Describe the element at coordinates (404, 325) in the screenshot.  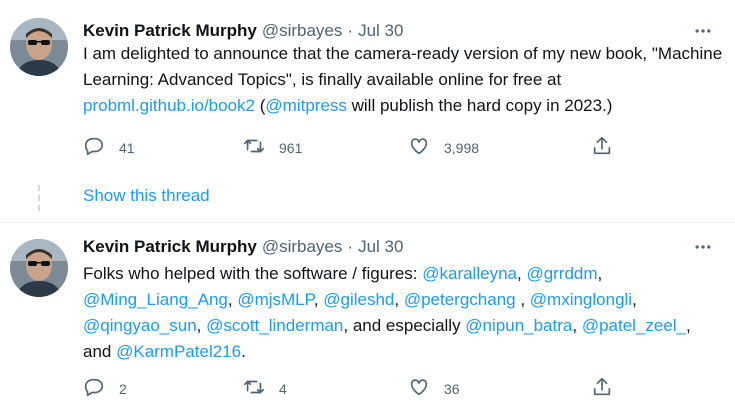
I see `text-segment: , and especially` at that location.